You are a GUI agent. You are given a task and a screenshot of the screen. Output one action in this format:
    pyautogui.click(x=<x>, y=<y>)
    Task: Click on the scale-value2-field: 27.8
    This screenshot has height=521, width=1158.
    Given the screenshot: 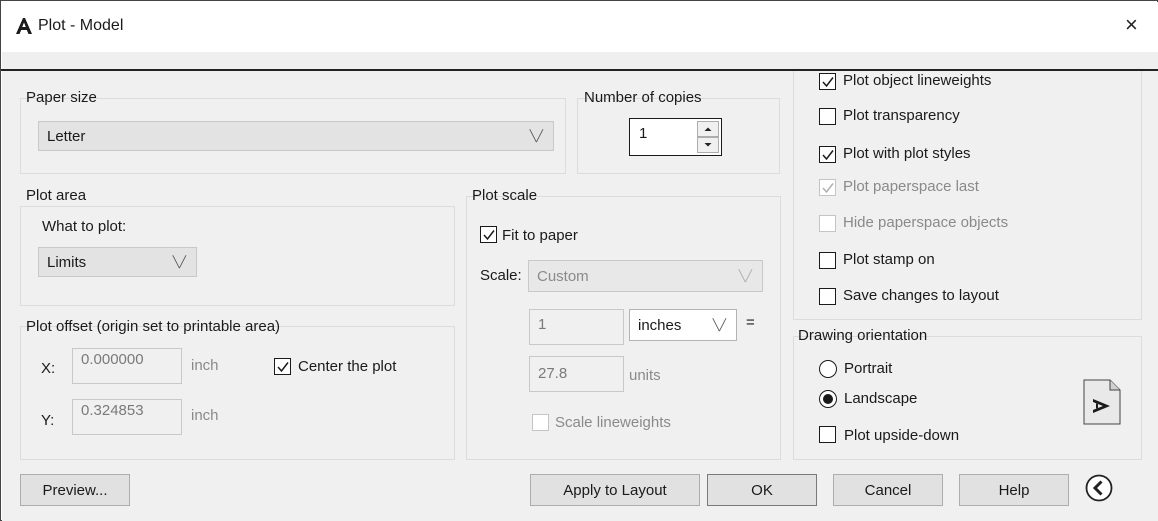 What is the action you would take?
    pyautogui.click(x=576, y=374)
    